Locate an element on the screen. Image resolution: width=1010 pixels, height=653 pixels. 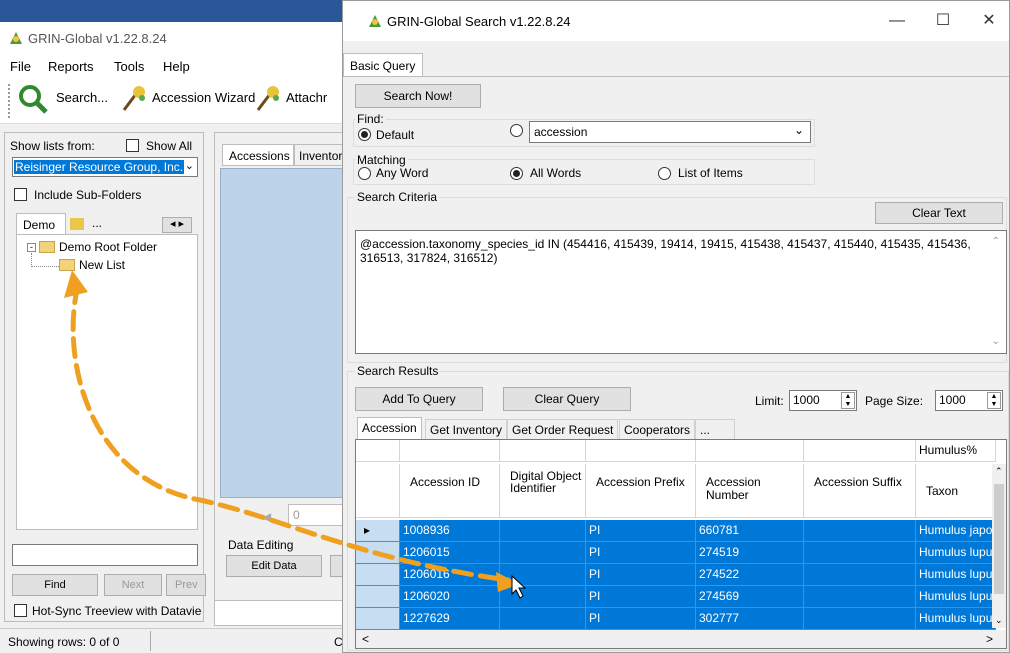
collapse-icon: - is located at coordinates (31, 247).